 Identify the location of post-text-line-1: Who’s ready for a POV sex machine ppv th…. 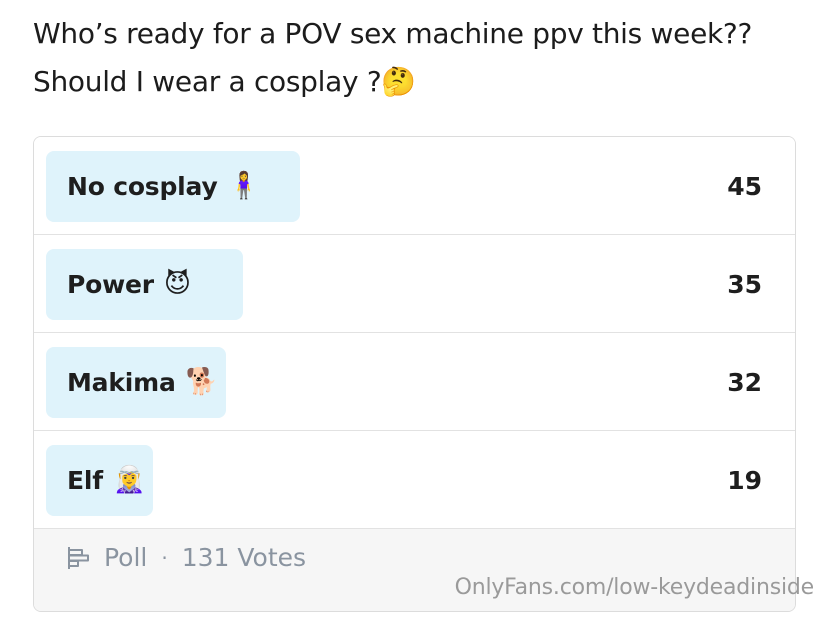
(393, 33).